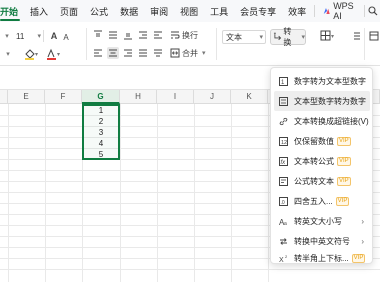 The width and height of the screenshot is (380, 282). What do you see at coordinates (143, 35) in the screenshot?
I see `indent-icon` at bounding box center [143, 35].